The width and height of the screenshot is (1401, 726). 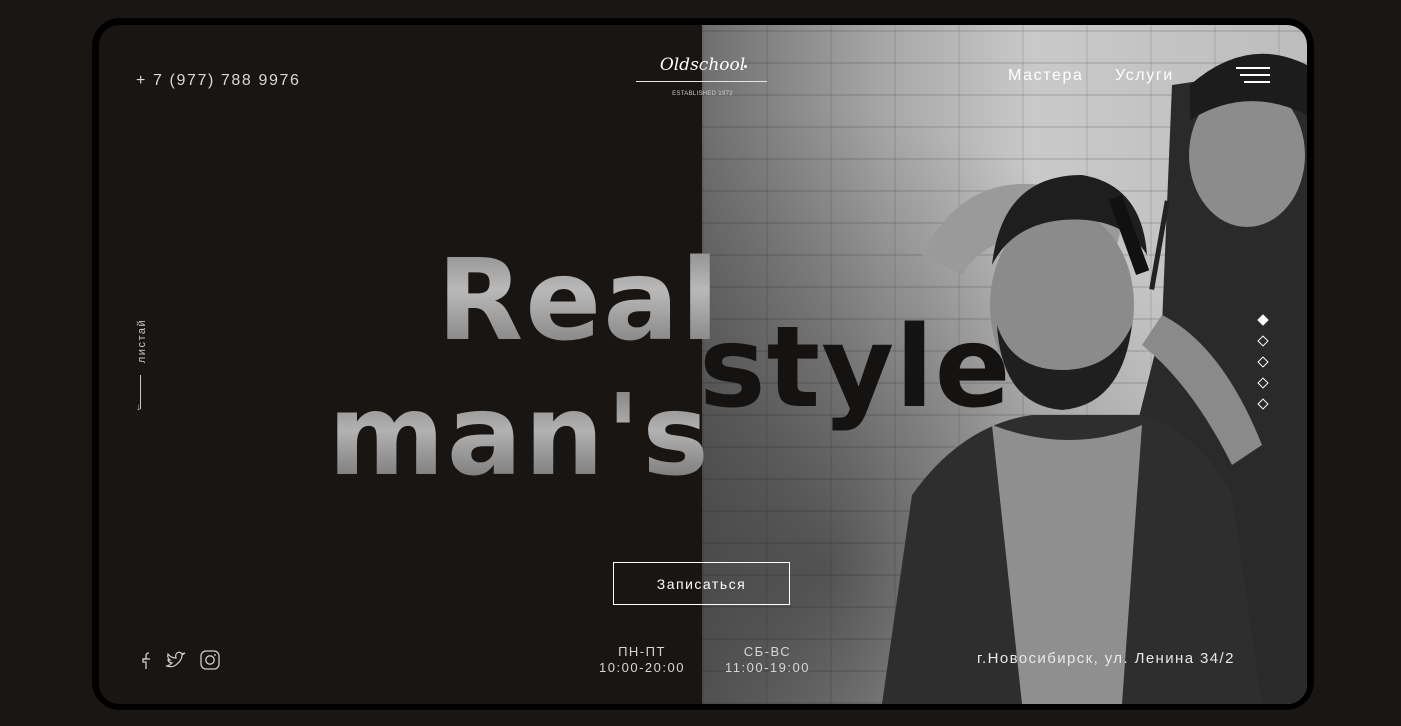 I want to click on address: г.Новосибирск, ул. Ленина 34/2, so click(x=1106, y=658).